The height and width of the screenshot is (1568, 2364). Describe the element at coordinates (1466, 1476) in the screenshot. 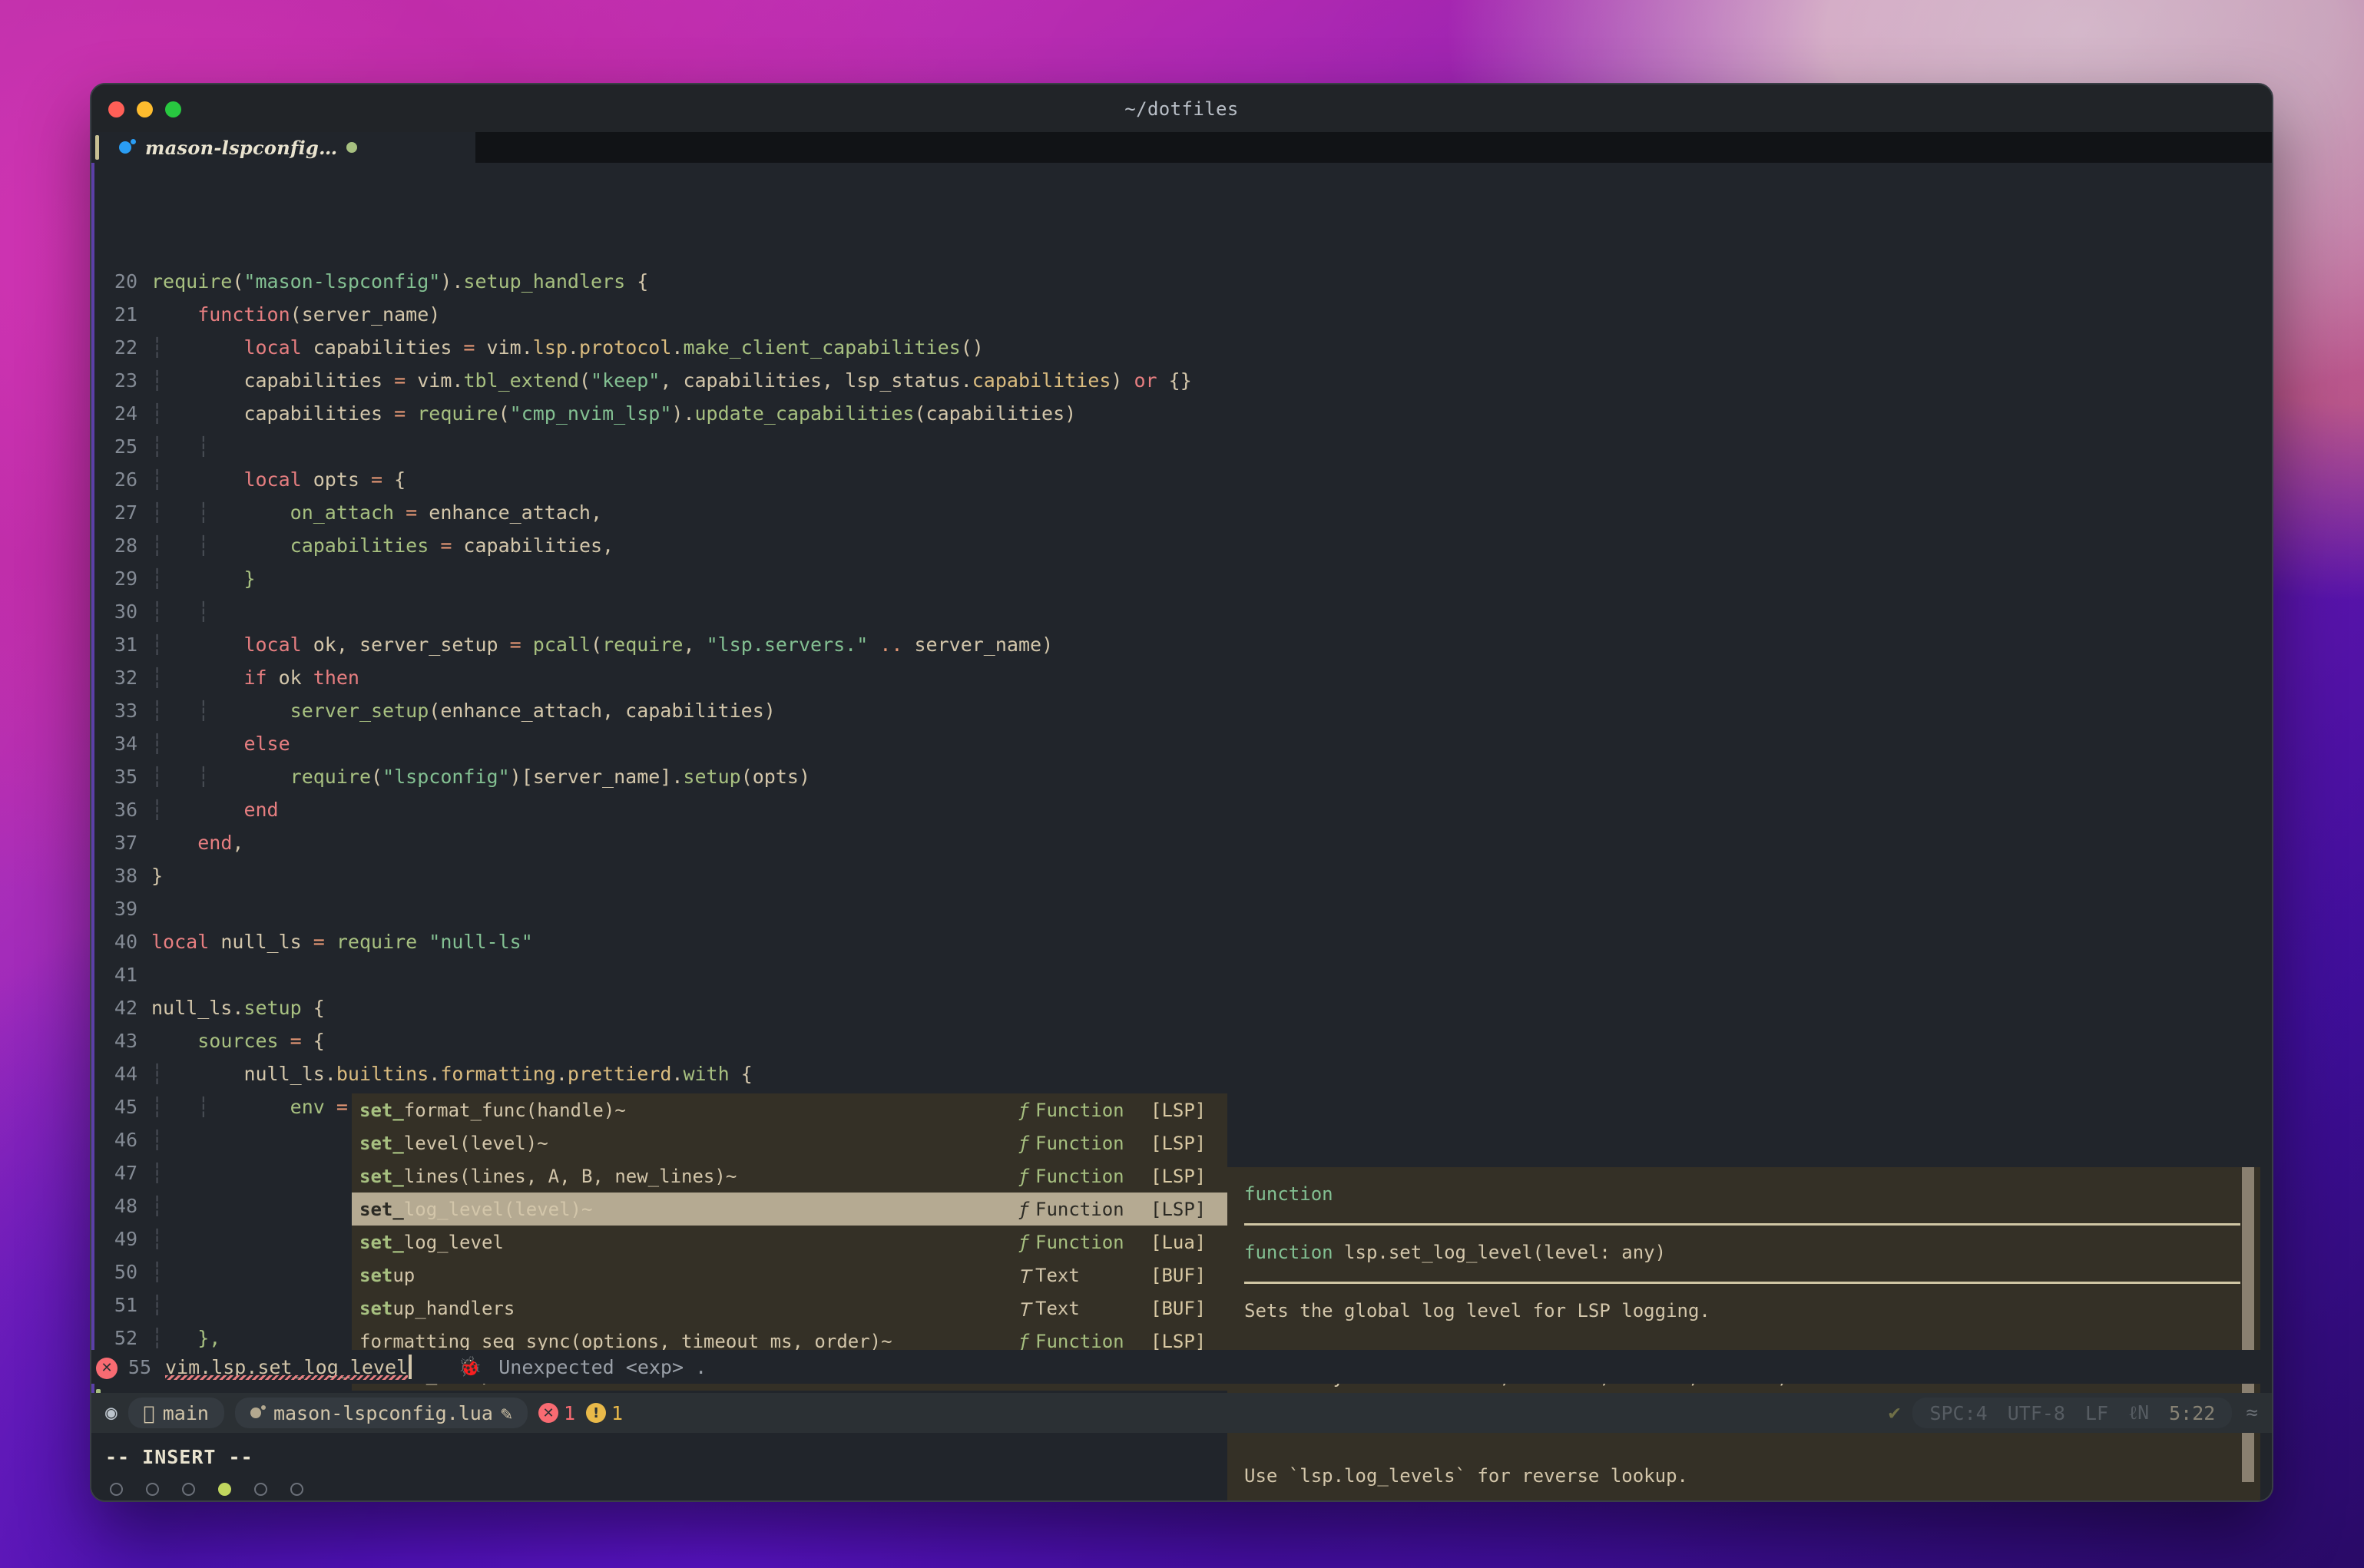

I see `doc-paragraph: Use `lsp.log_levels` for reverse lookup.` at that location.